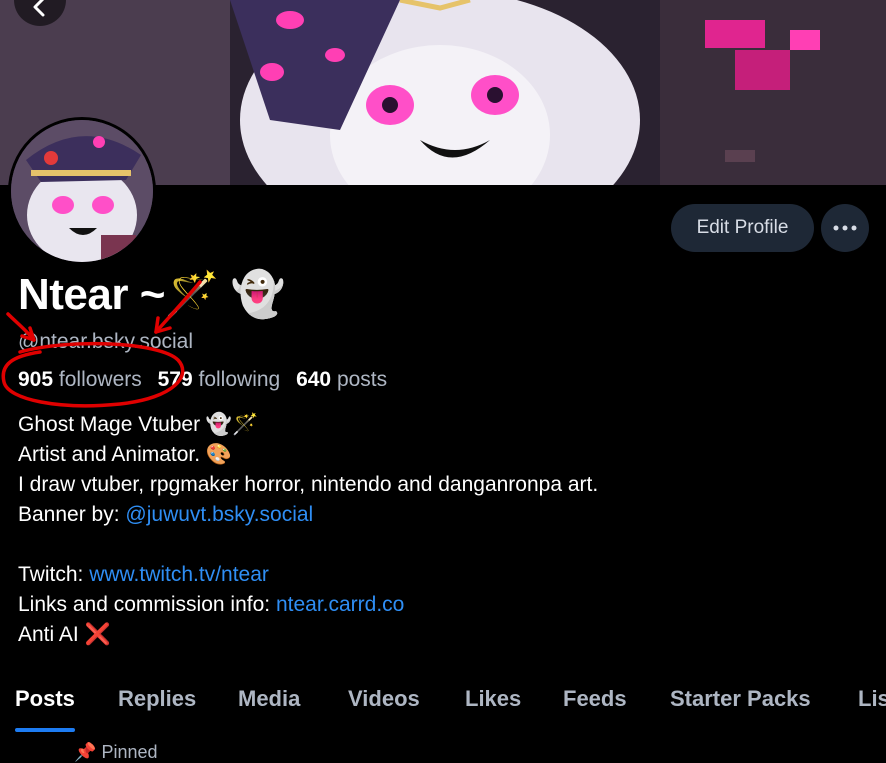  What do you see at coordinates (39, 8) in the screenshot?
I see `chevron-left-icon` at bounding box center [39, 8].